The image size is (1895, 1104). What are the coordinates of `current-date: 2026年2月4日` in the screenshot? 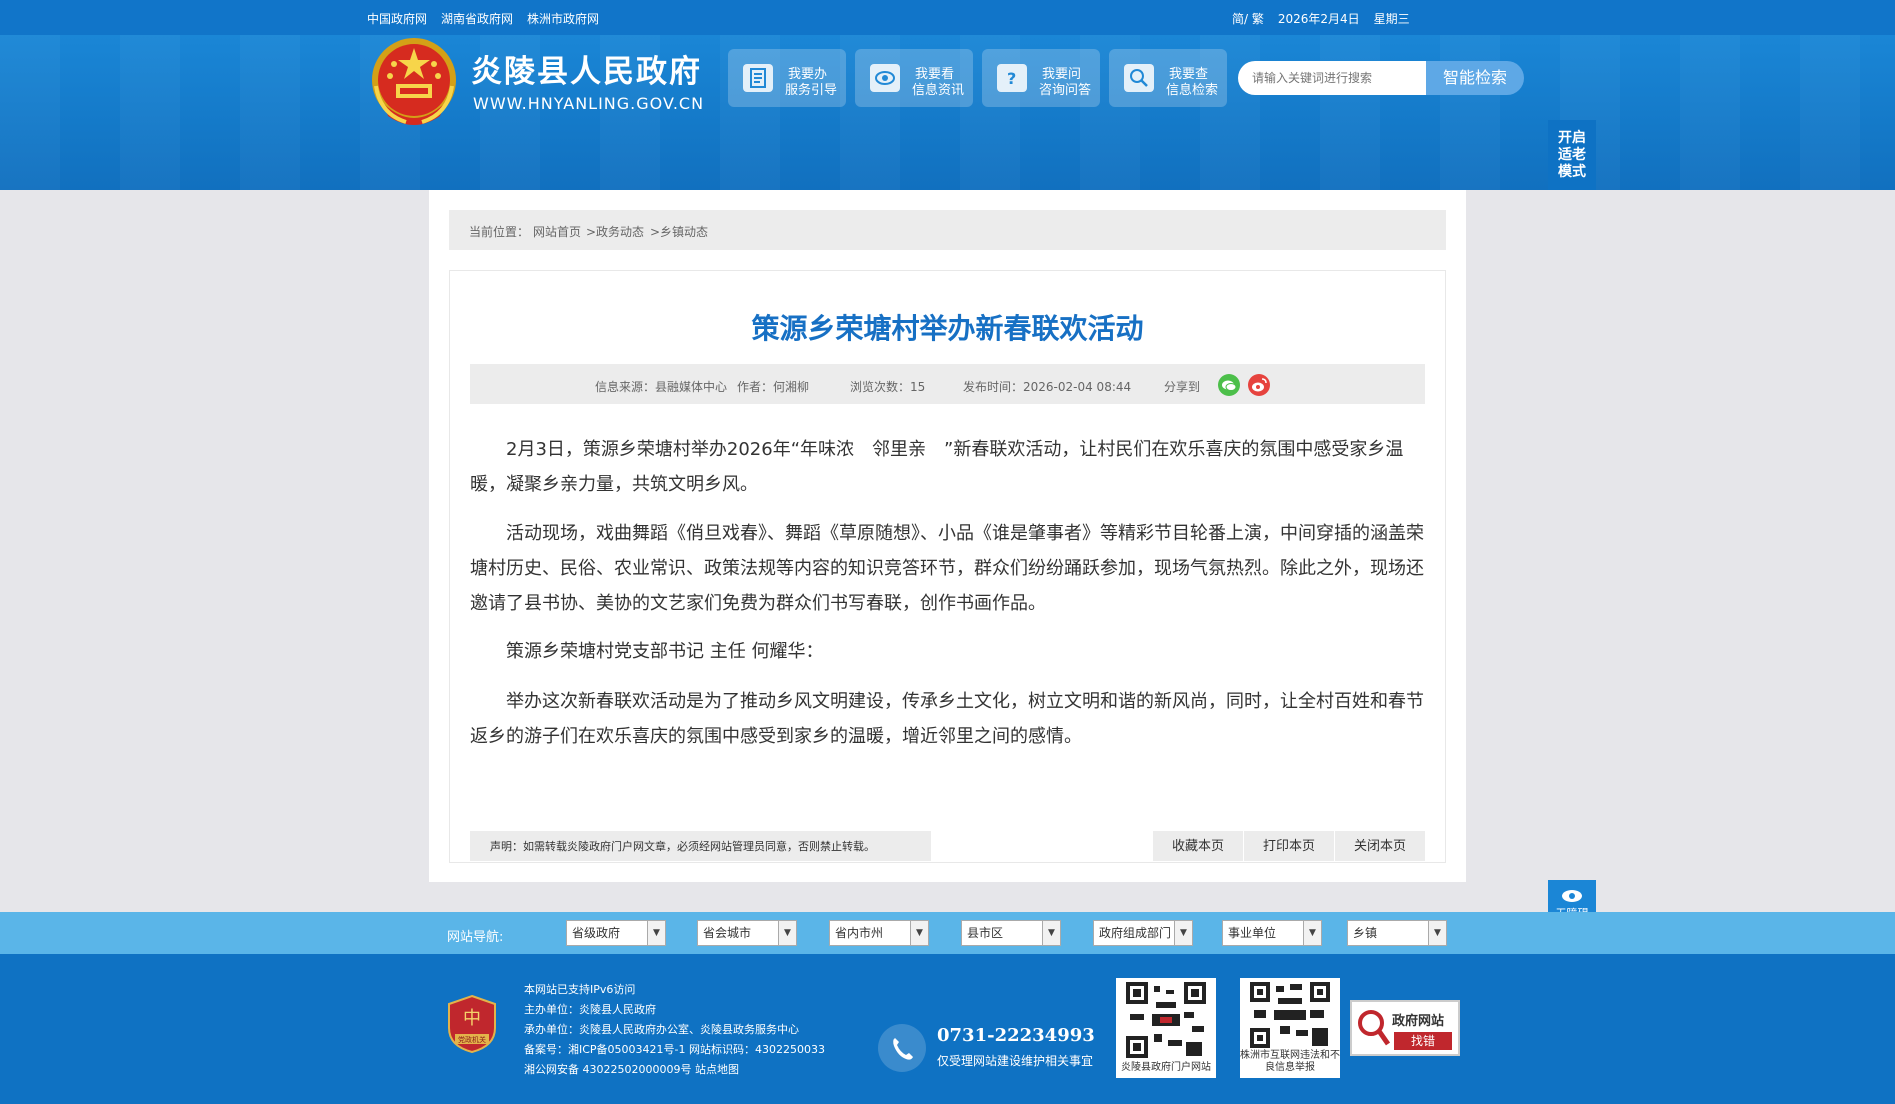 It's located at (1318, 19).